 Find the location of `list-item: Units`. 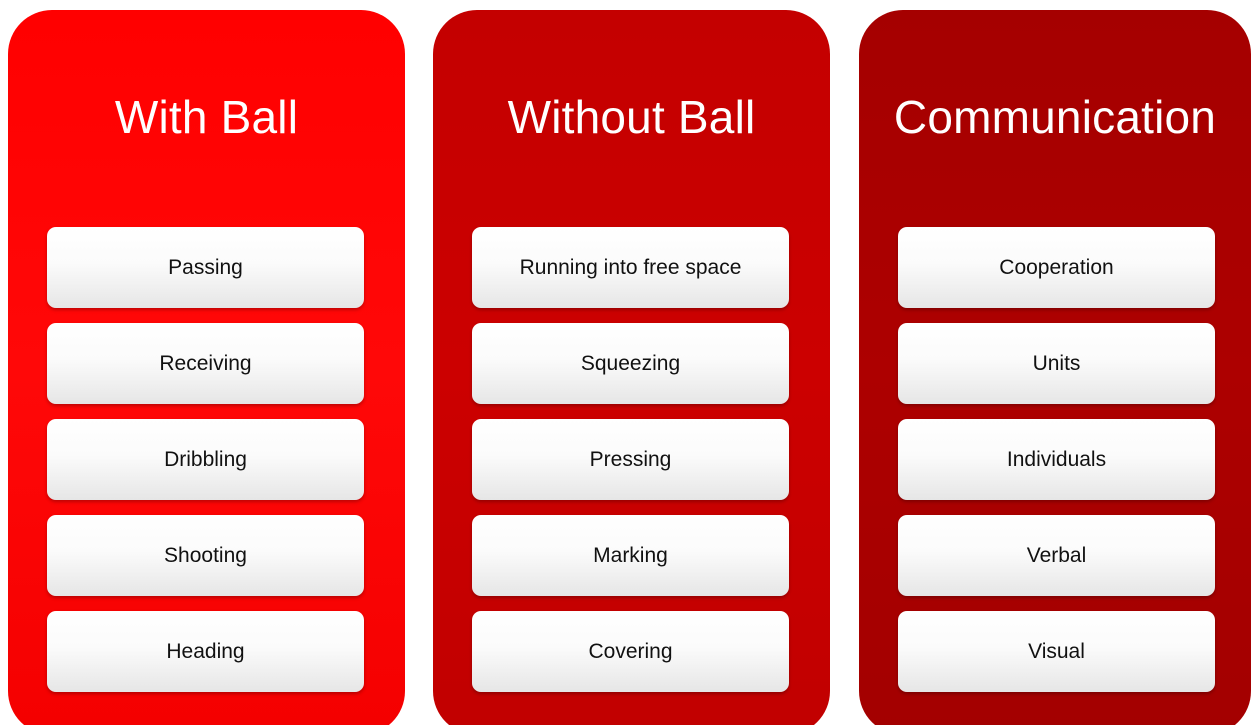

list-item: Units is located at coordinates (1056, 363).